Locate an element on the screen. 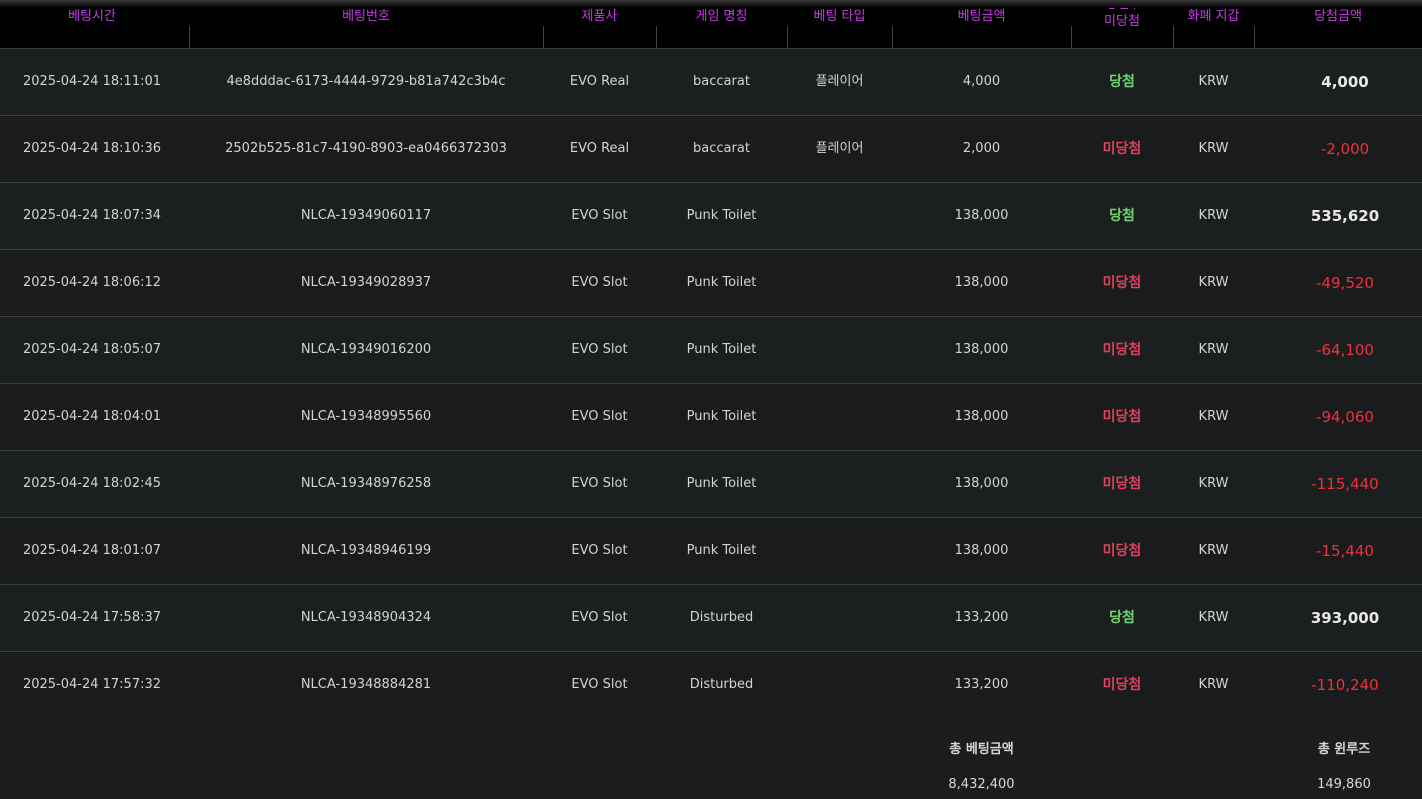 This screenshot has height=799, width=1422. cell-bet-id: 4e8dddac-6173-4444-9729-b81a742c3b4c is located at coordinates (366, 81).